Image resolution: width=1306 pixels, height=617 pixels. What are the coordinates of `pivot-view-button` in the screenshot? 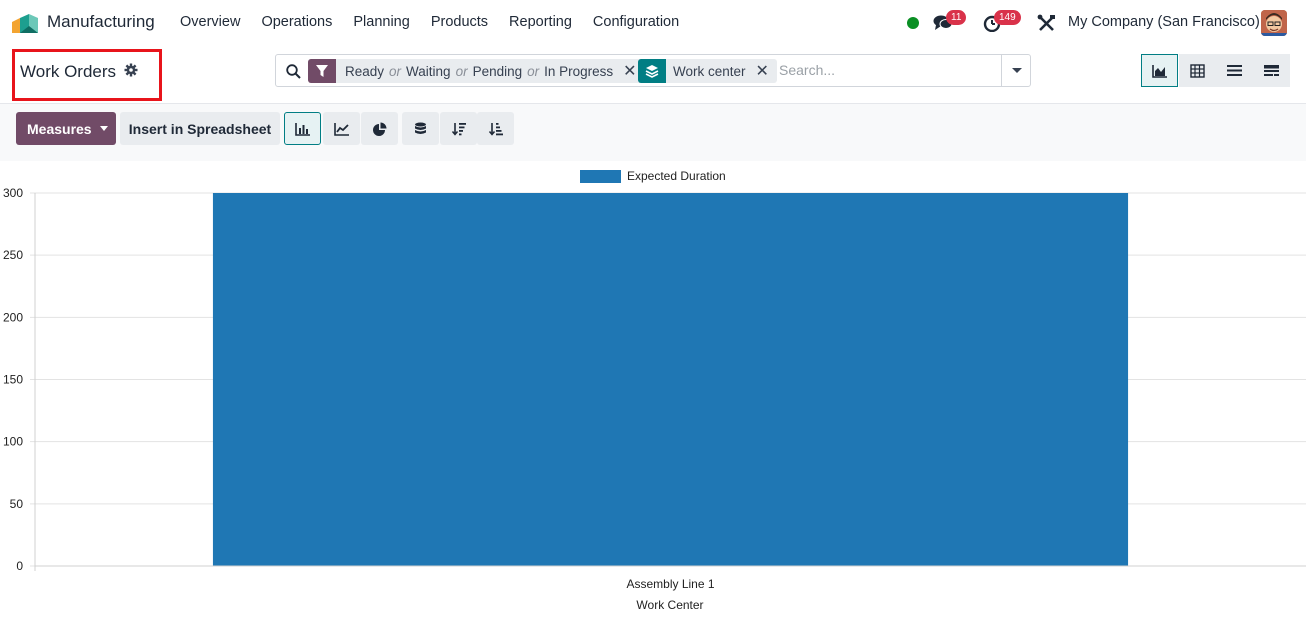 It's located at (1197, 70).